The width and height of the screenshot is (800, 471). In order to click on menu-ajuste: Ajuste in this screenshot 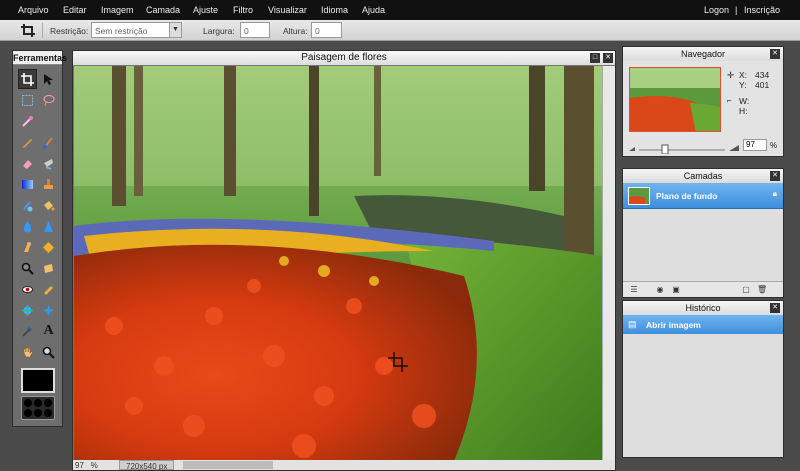, I will do `click(205, 10)`.